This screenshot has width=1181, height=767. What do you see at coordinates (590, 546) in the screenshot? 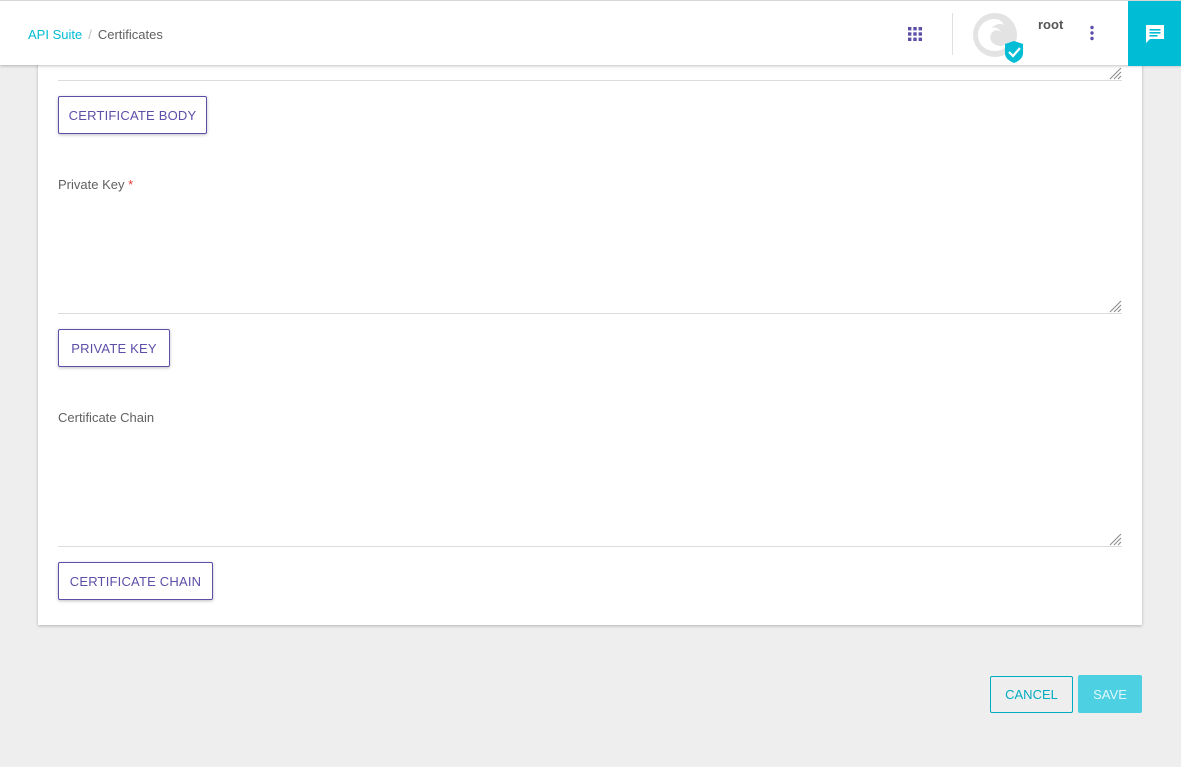
I see `certificate-chain-underline` at bounding box center [590, 546].